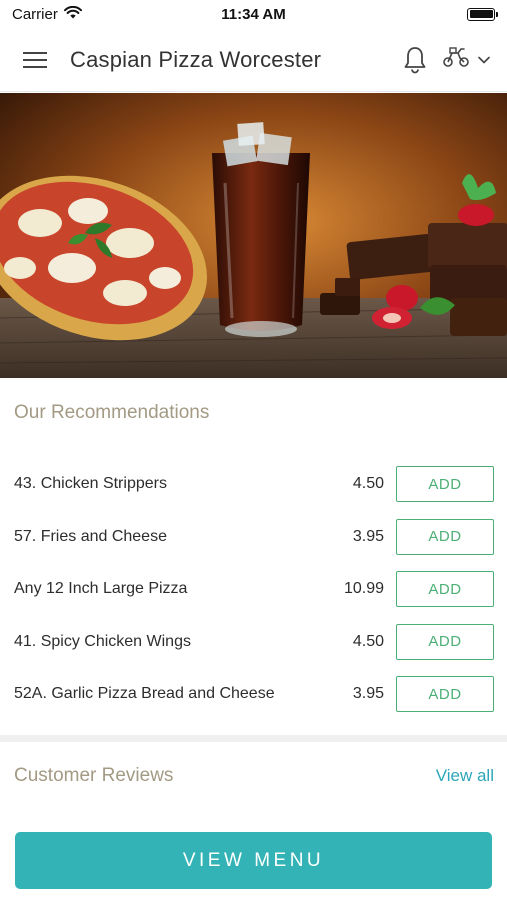 The height and width of the screenshot is (900, 507). Describe the element at coordinates (144, 694) in the screenshot. I see `item-name: 52A. Garlic Pizza Bread and Cheese` at that location.